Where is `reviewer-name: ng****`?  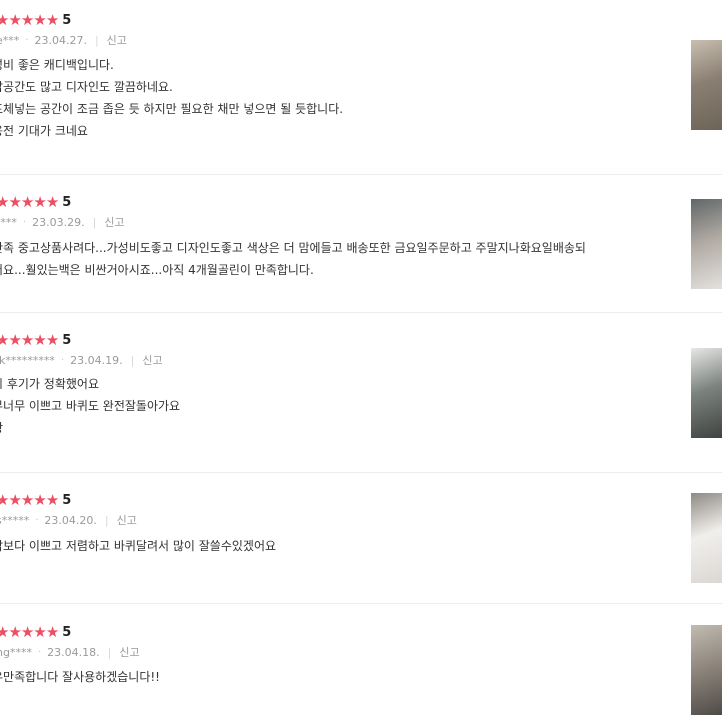 reviewer-name: ng**** is located at coordinates (16, 652).